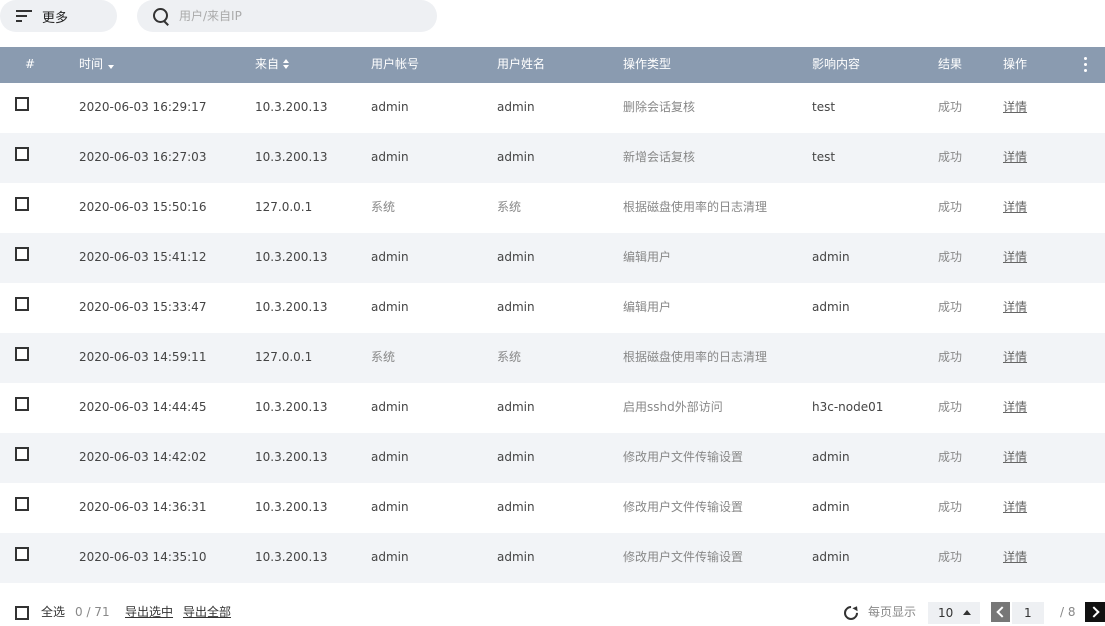  I want to click on next-page-button, so click(1095, 612).